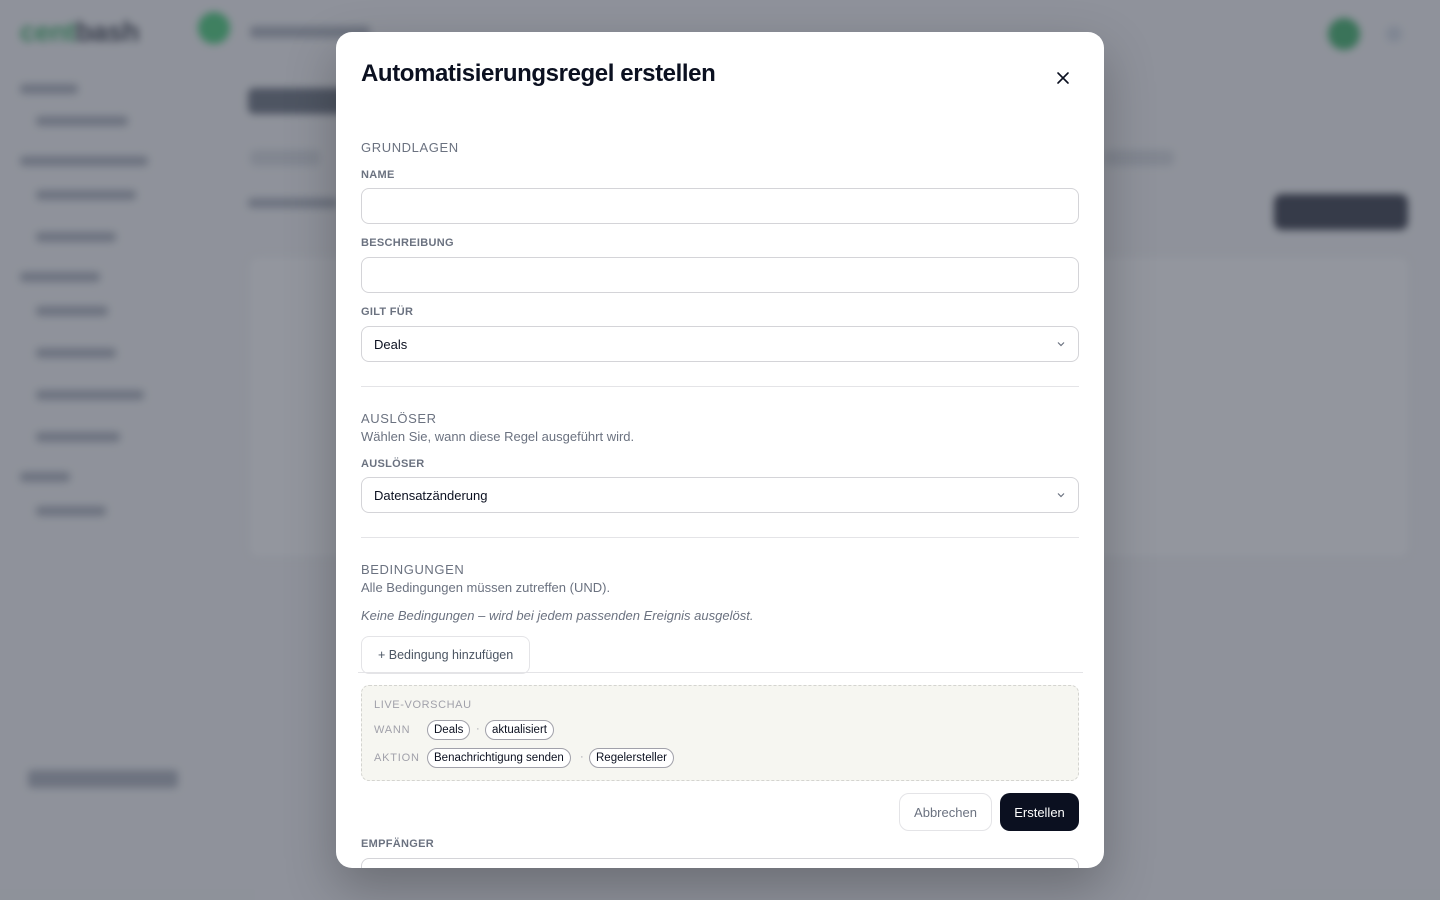 The height and width of the screenshot is (900, 1440). What do you see at coordinates (519, 730) in the screenshot?
I see `preview-chip-event: aktualisiert` at bounding box center [519, 730].